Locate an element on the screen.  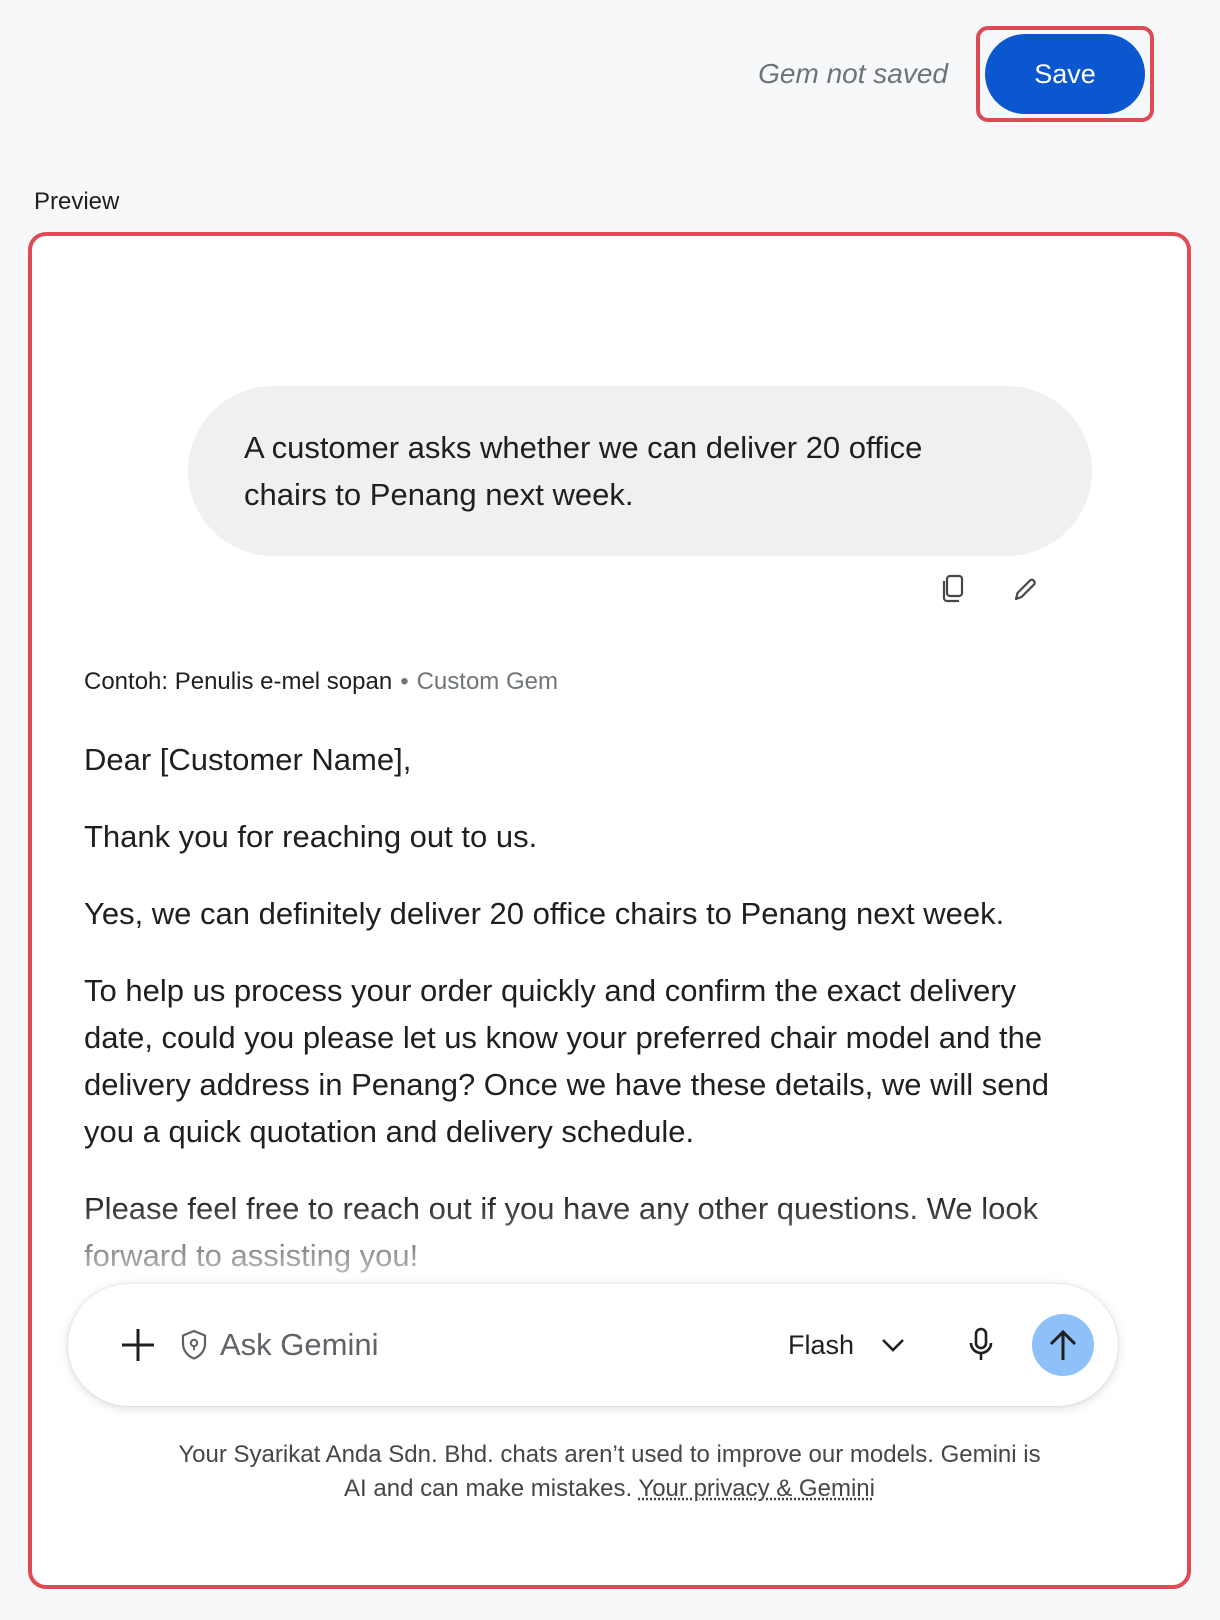
top-bar: Gem not saved Save is located at coordinates (956, 74).